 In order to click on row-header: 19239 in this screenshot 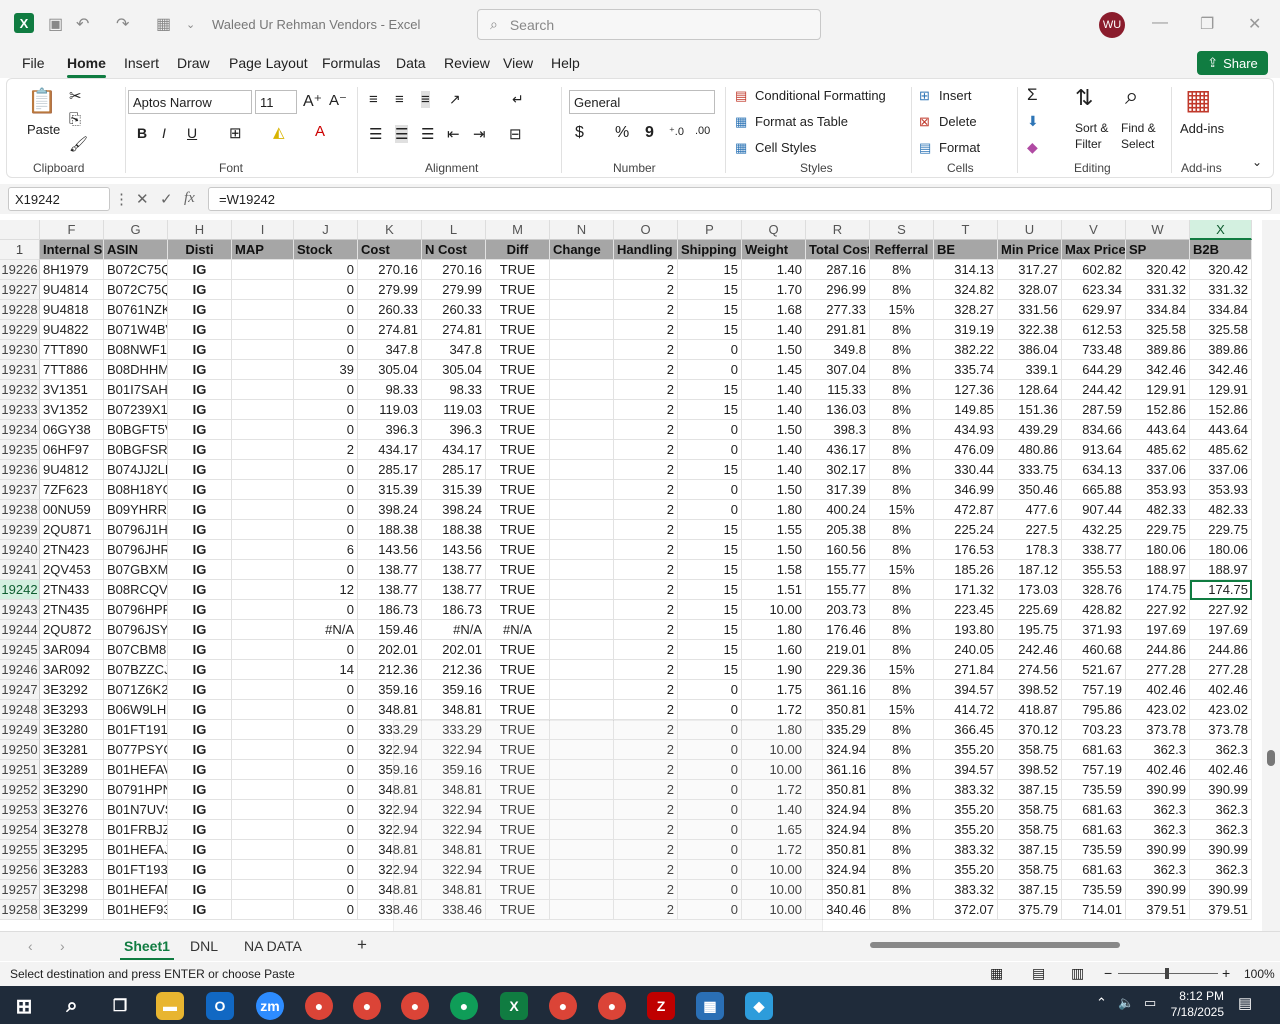, I will do `click(20, 530)`.